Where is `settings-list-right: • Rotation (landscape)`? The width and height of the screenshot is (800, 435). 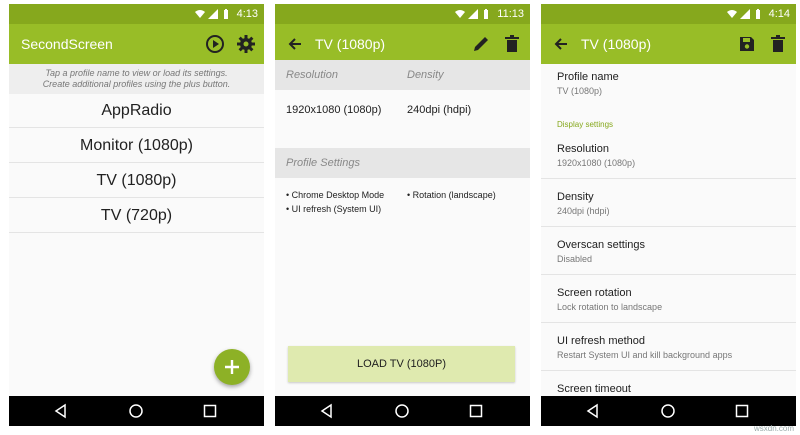
settings-list-right: • Rotation (landscape) is located at coordinates (451, 195).